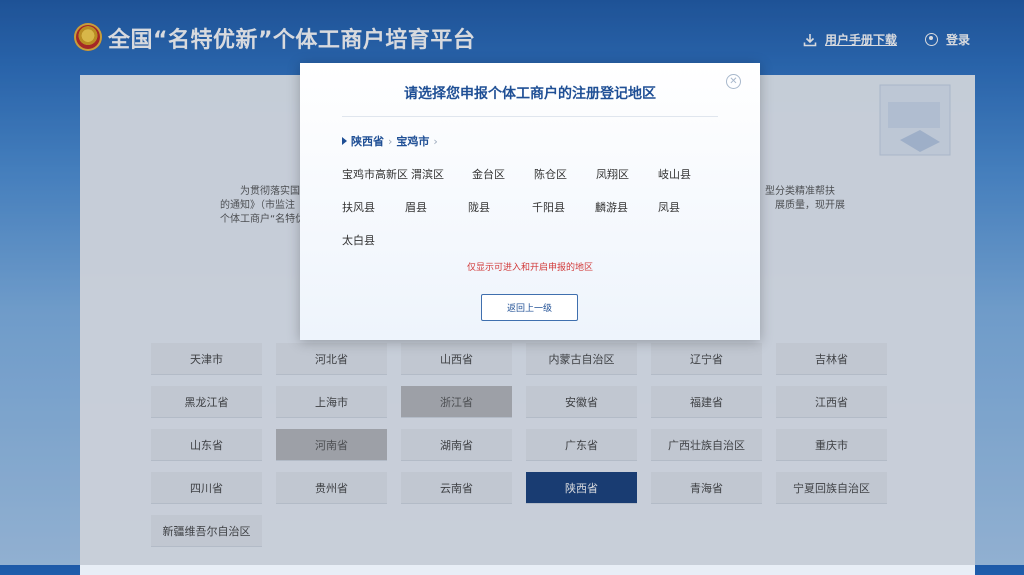 This screenshot has width=1024, height=575. What do you see at coordinates (530, 94) in the screenshot?
I see `dialog-title: 请选择您申报个体工商户的注册登记地区` at bounding box center [530, 94].